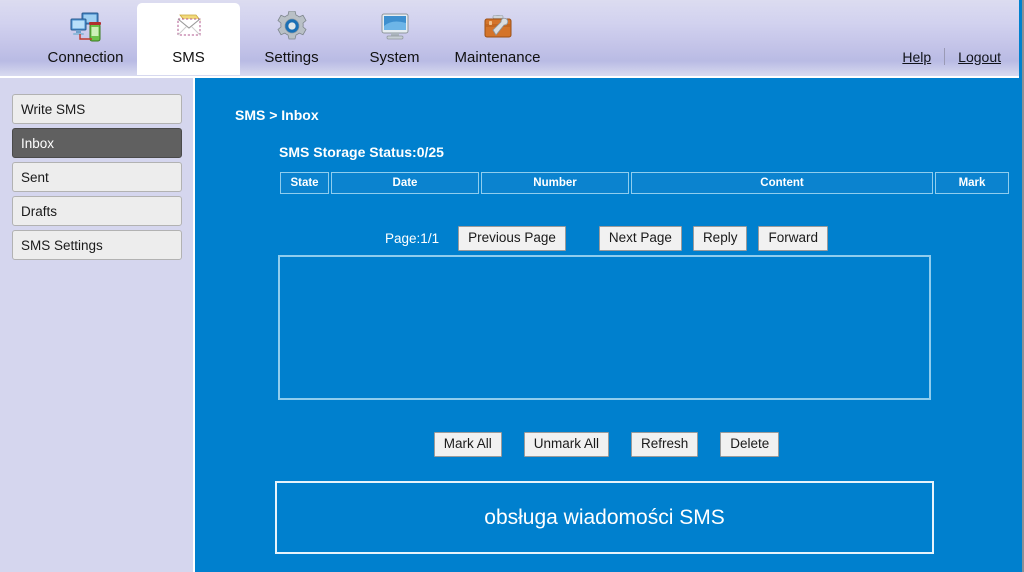 This screenshot has height=572, width=1024. I want to click on tab-system: System, so click(394, 39).